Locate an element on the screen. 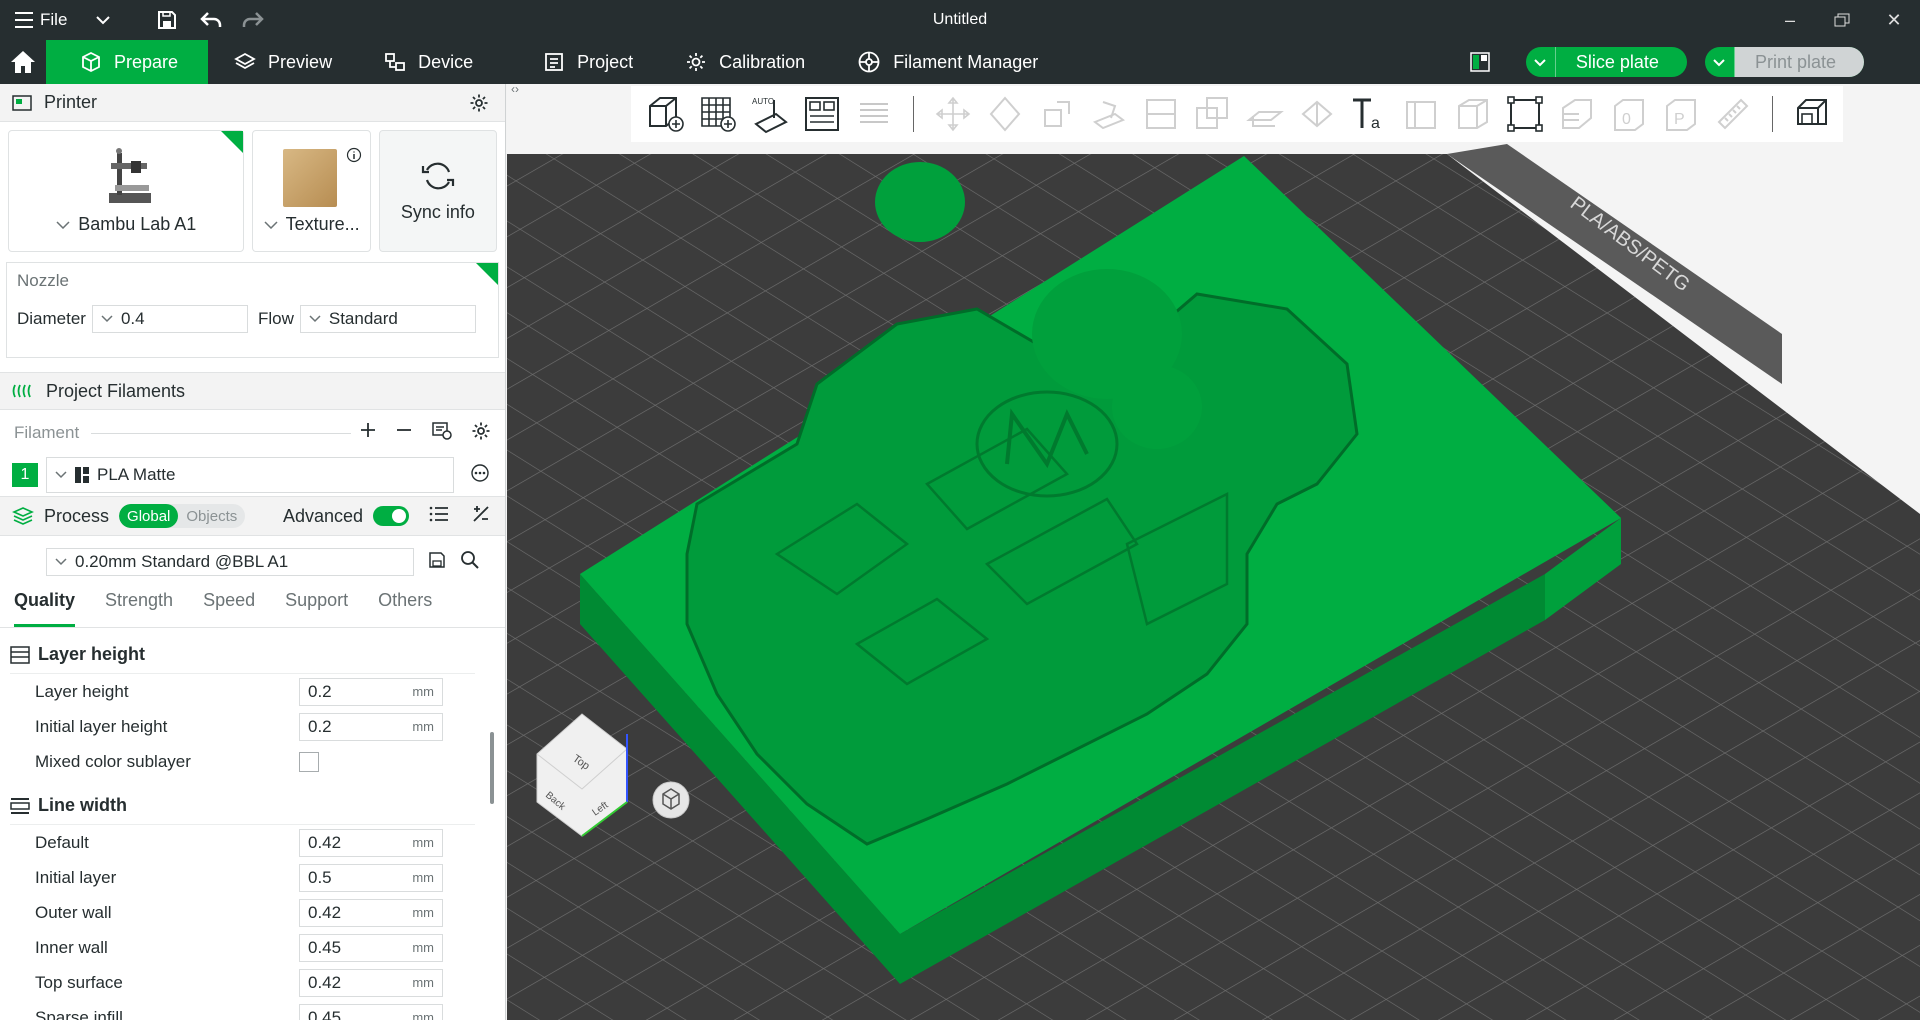 The height and width of the screenshot is (1020, 1920). option-value: 0.42 is located at coordinates (325, 982).